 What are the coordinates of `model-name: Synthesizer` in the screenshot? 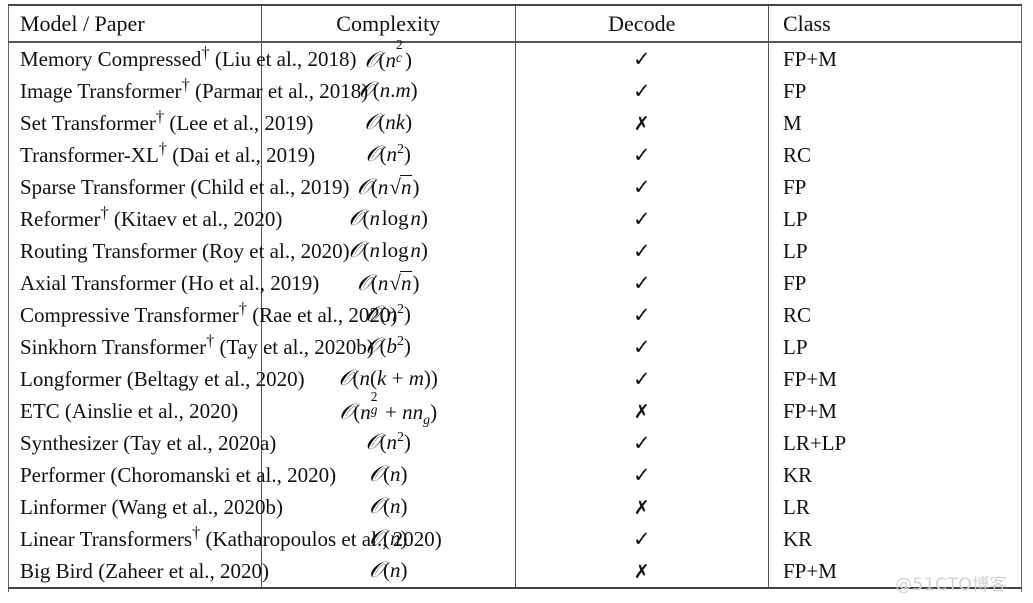 It's located at (69, 442).